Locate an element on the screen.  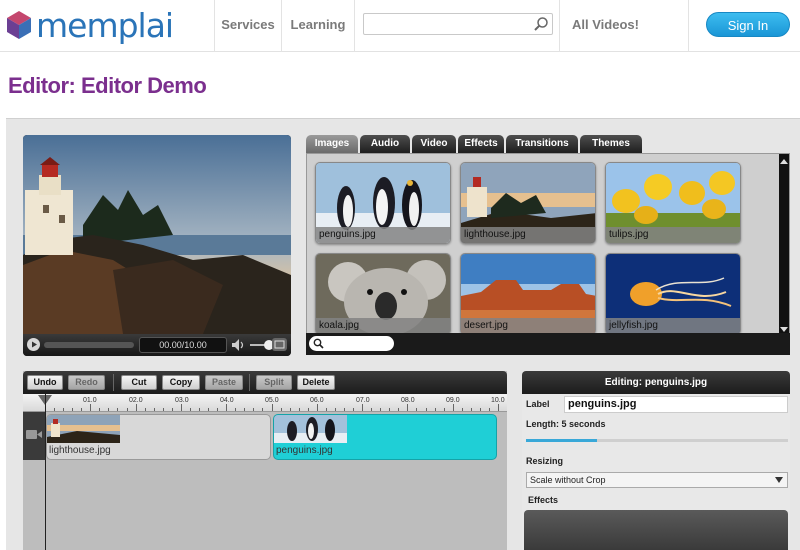
volume-icon is located at coordinates (238, 345).